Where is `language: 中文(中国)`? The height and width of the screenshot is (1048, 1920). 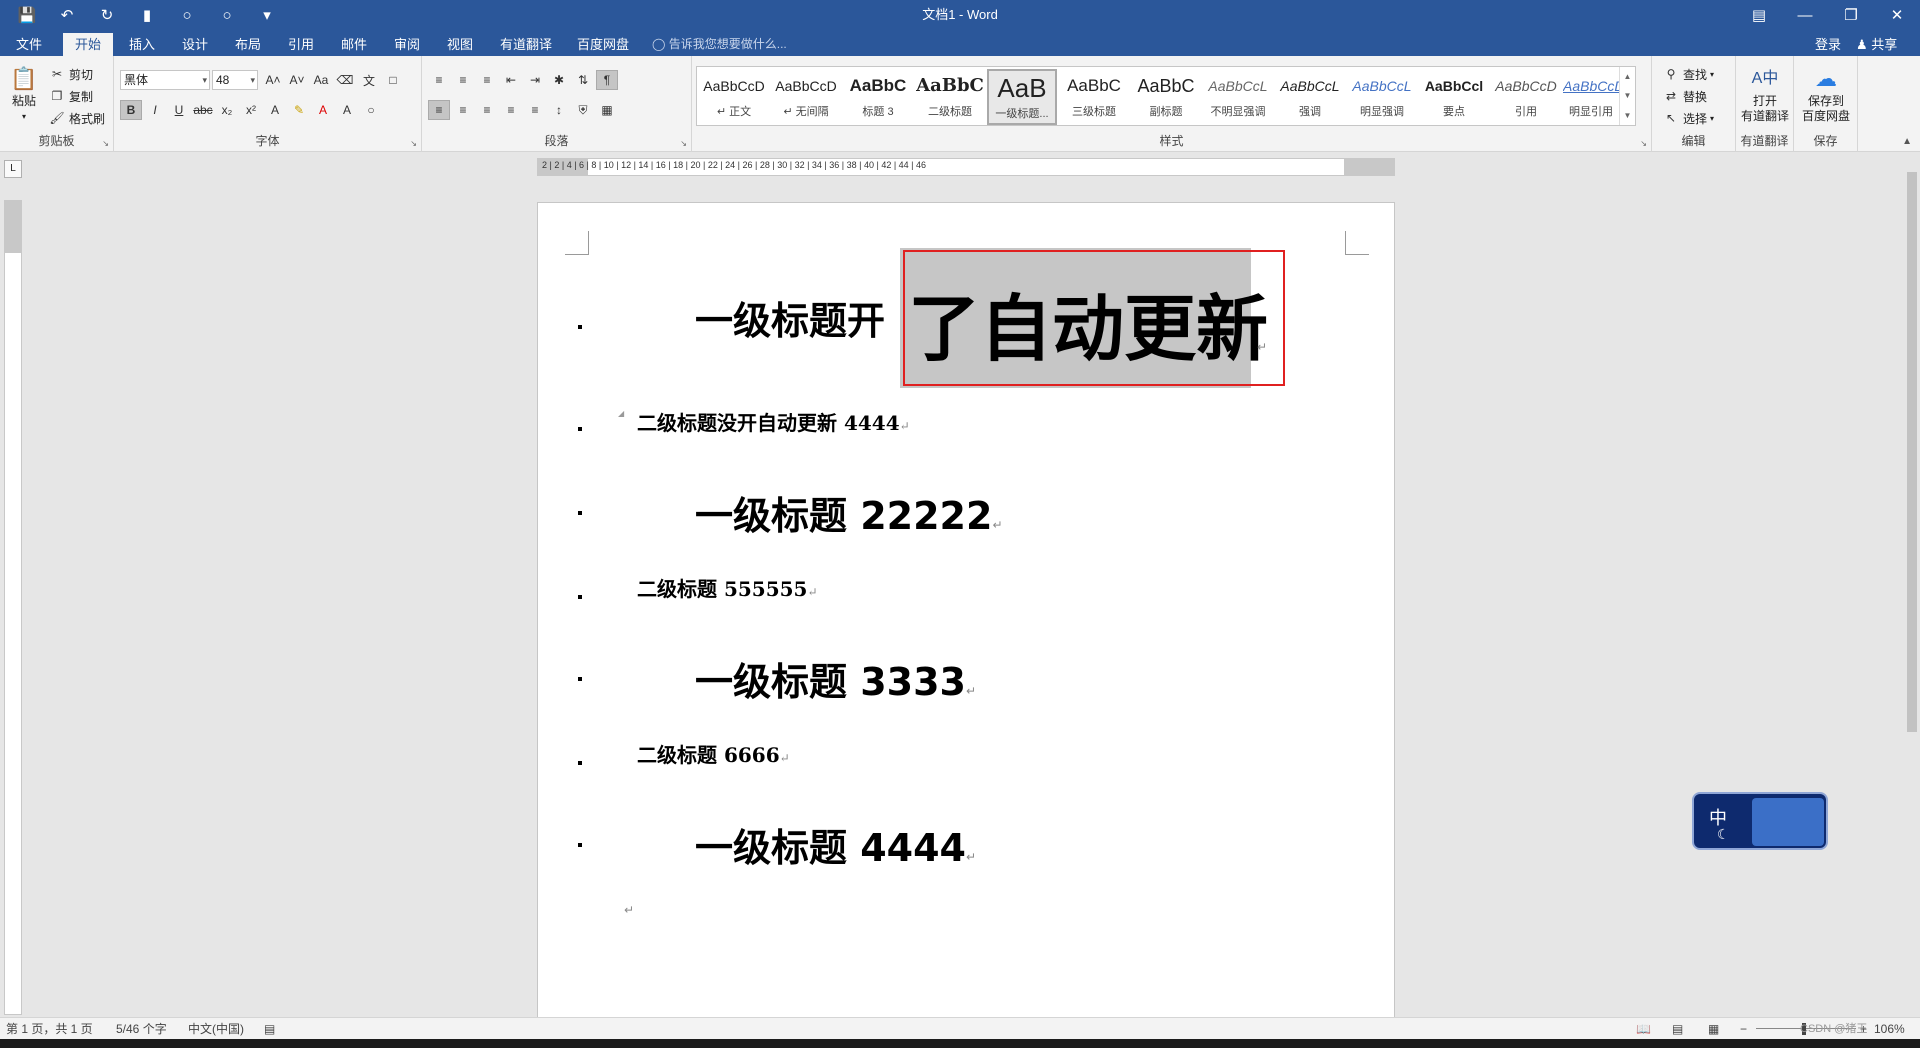 language: 中文(中国) is located at coordinates (216, 1029).